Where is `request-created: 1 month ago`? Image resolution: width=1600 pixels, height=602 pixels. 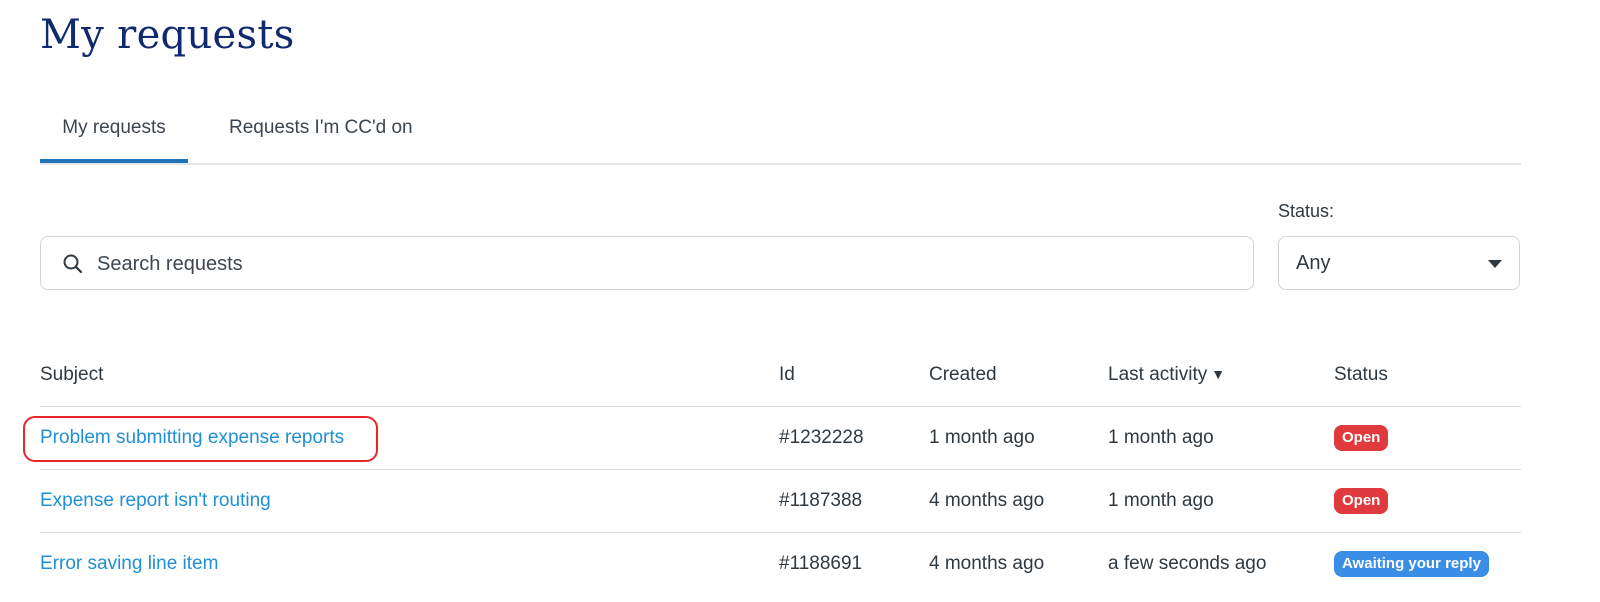 request-created: 1 month ago is located at coordinates (982, 437).